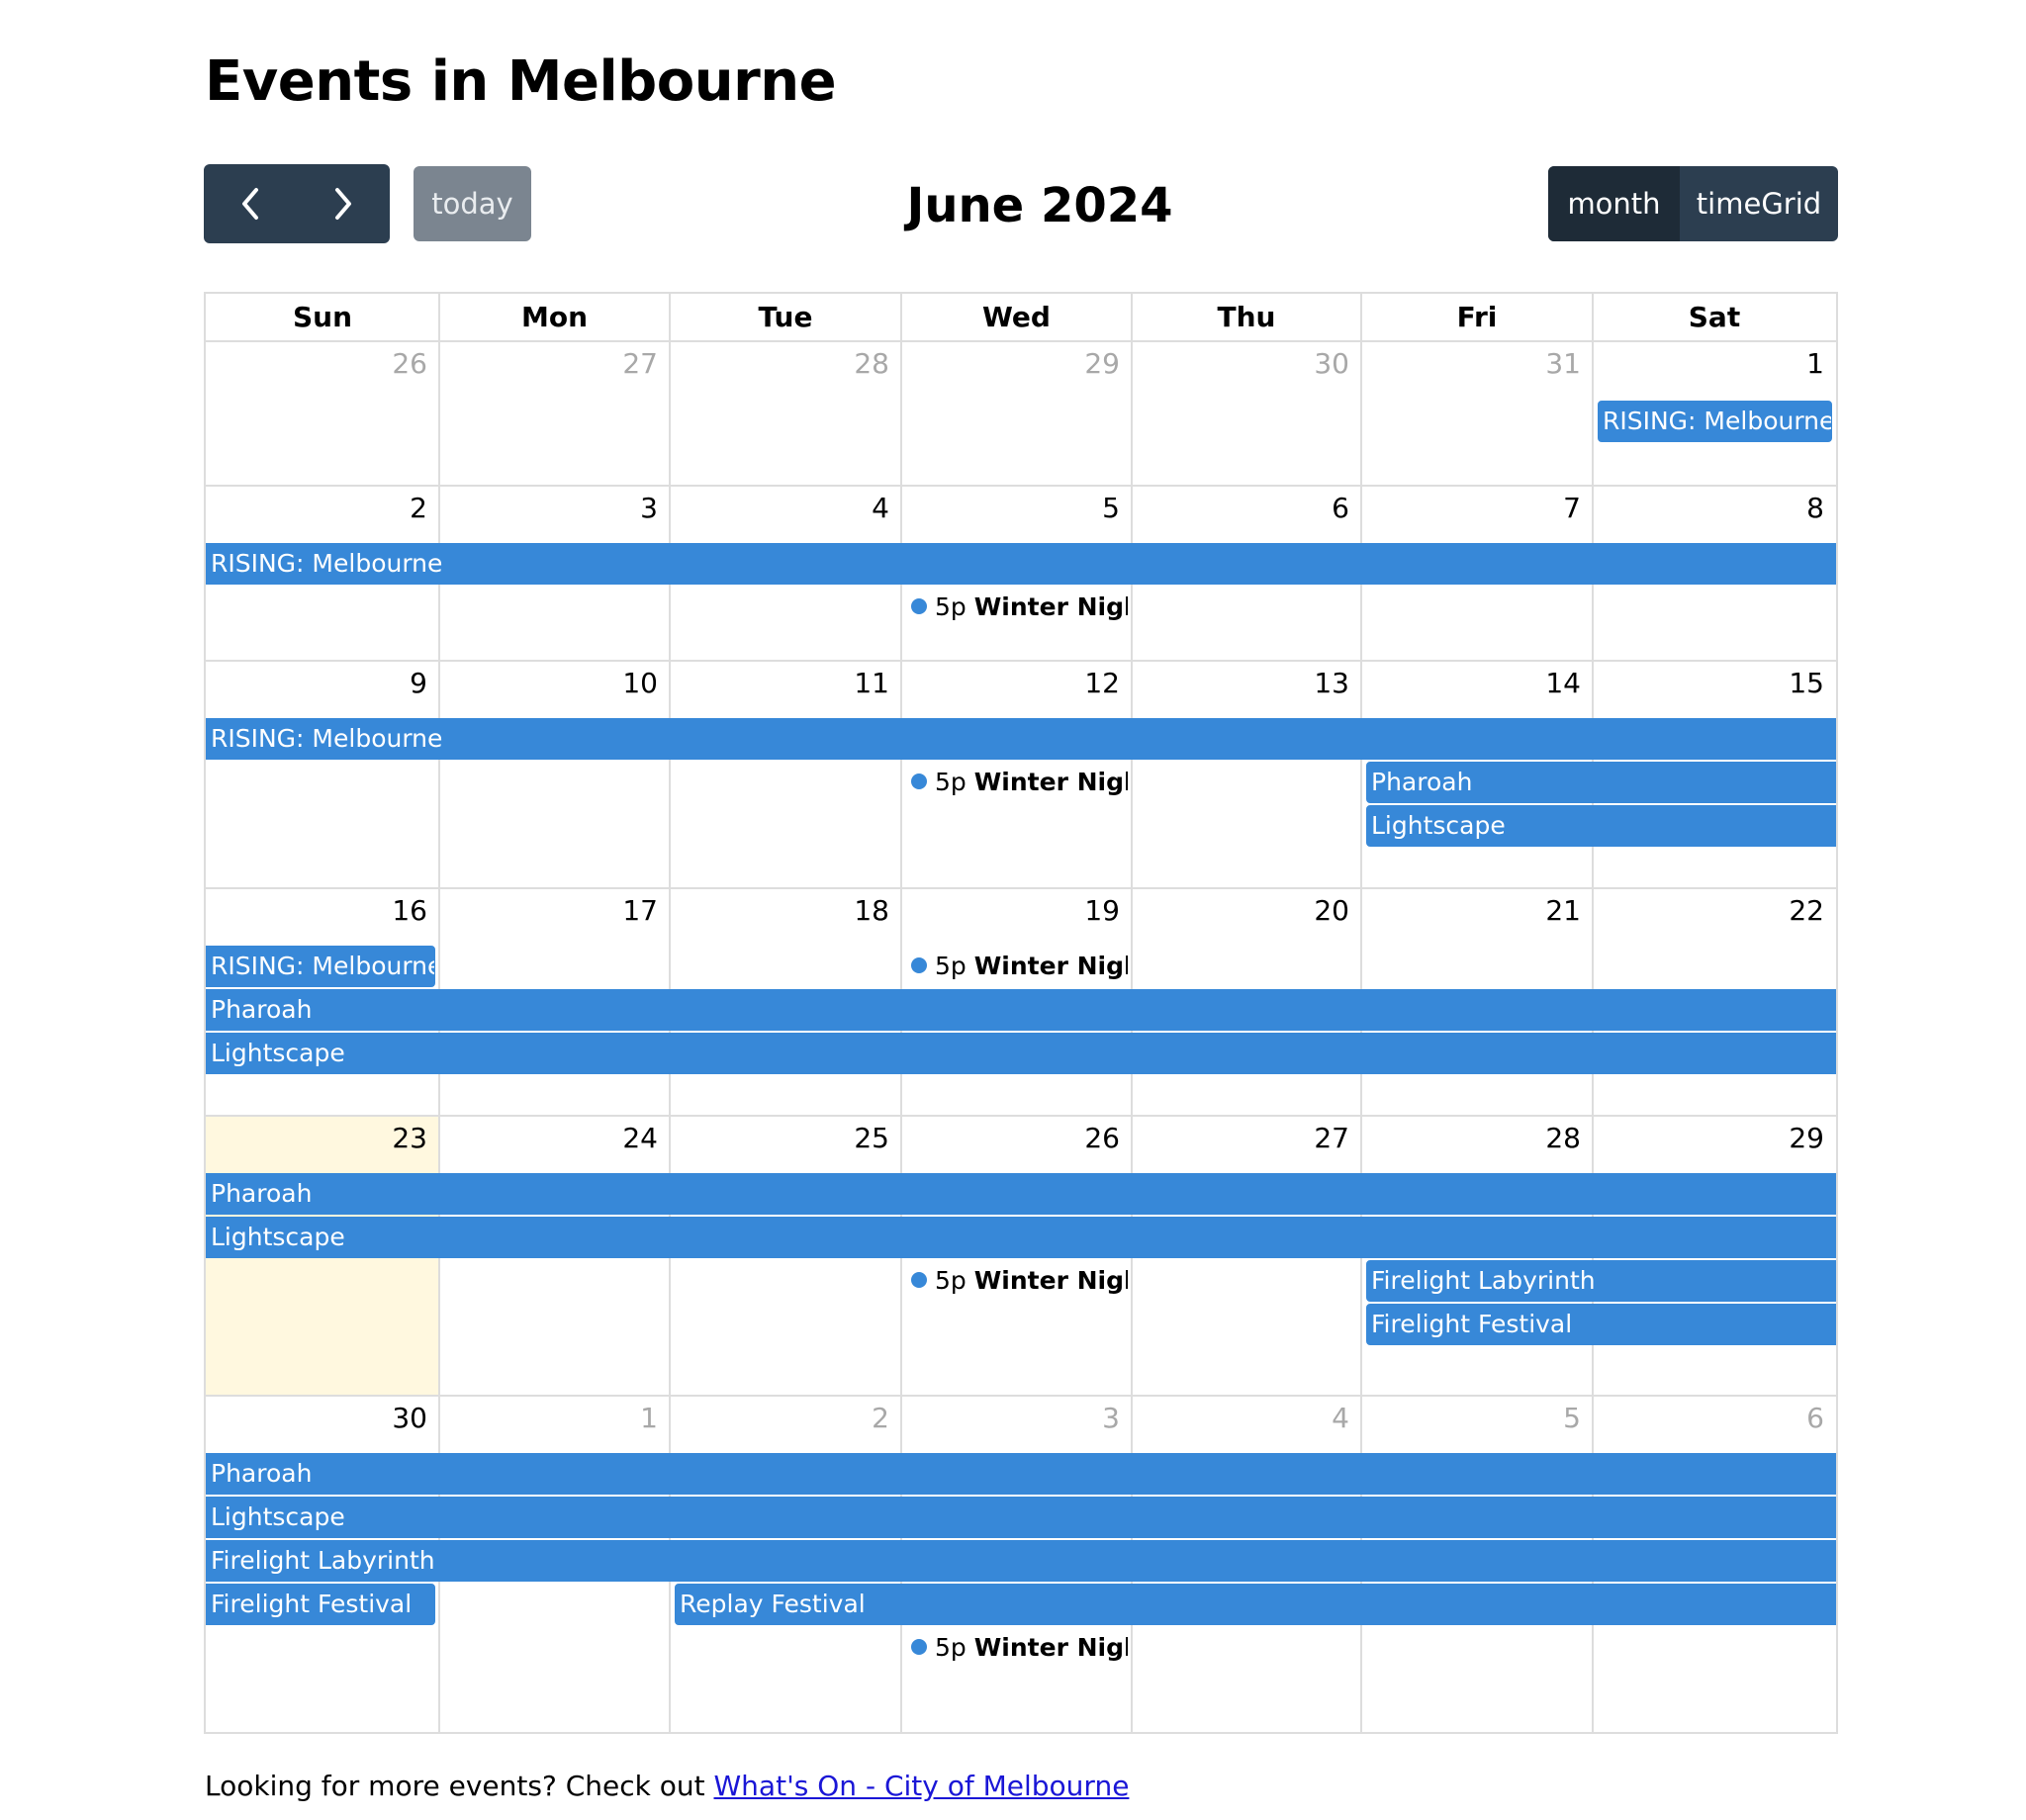  Describe the element at coordinates (1708, 683) in the screenshot. I see `day-number: 15` at that location.